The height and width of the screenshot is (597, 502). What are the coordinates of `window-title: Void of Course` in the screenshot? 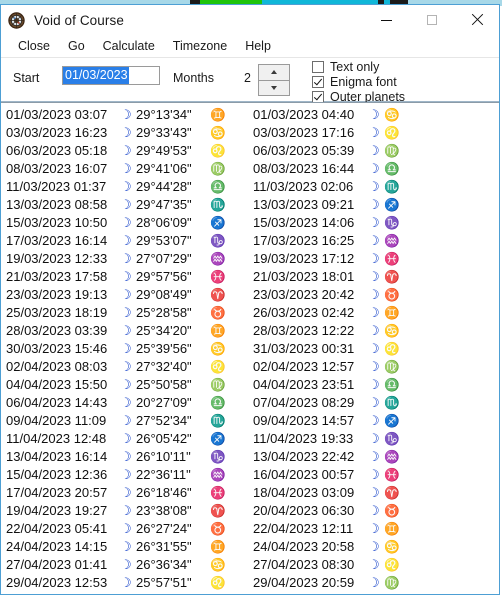 It's located at (79, 20).